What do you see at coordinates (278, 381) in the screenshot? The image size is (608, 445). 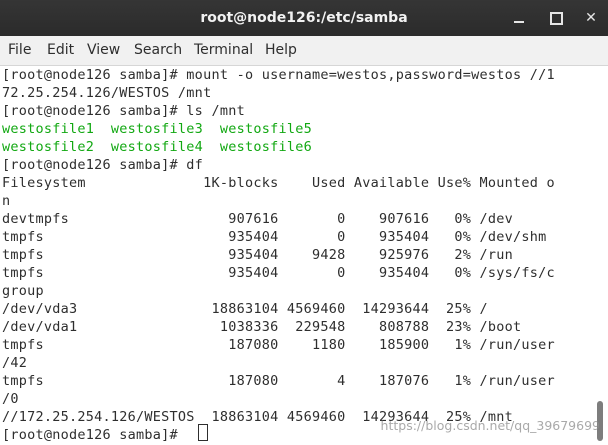 I see `terminal-line: tmpfs 187080 4 187076 1% /run/user` at bounding box center [278, 381].